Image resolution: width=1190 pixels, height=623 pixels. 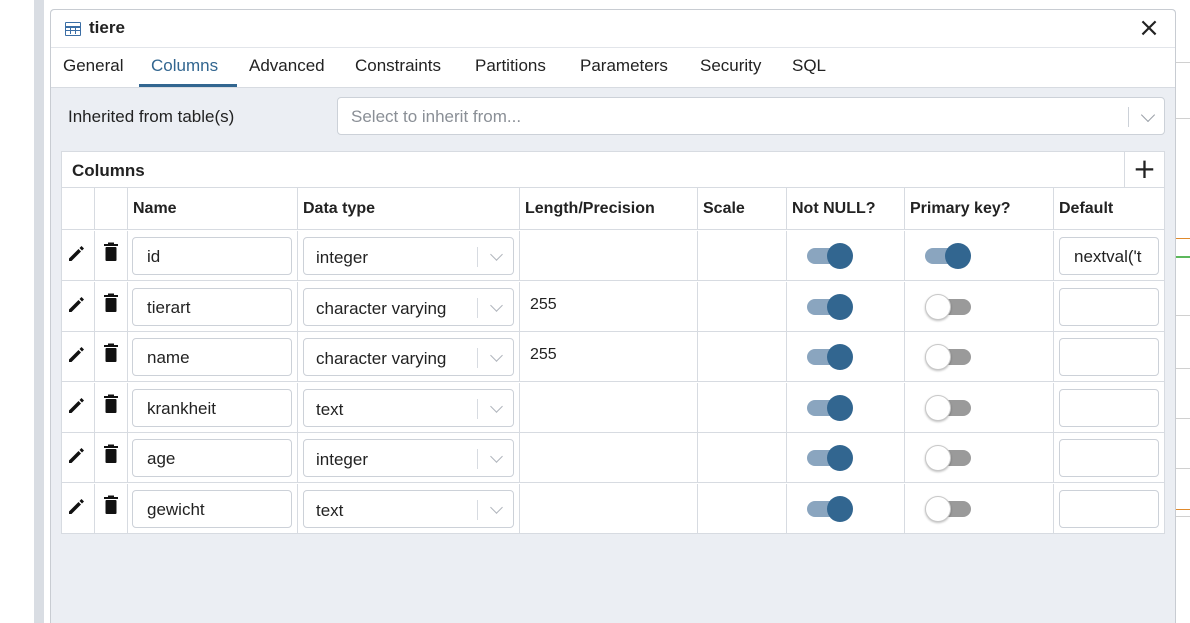 I want to click on plus-icon: +, so click(x=1144, y=170).